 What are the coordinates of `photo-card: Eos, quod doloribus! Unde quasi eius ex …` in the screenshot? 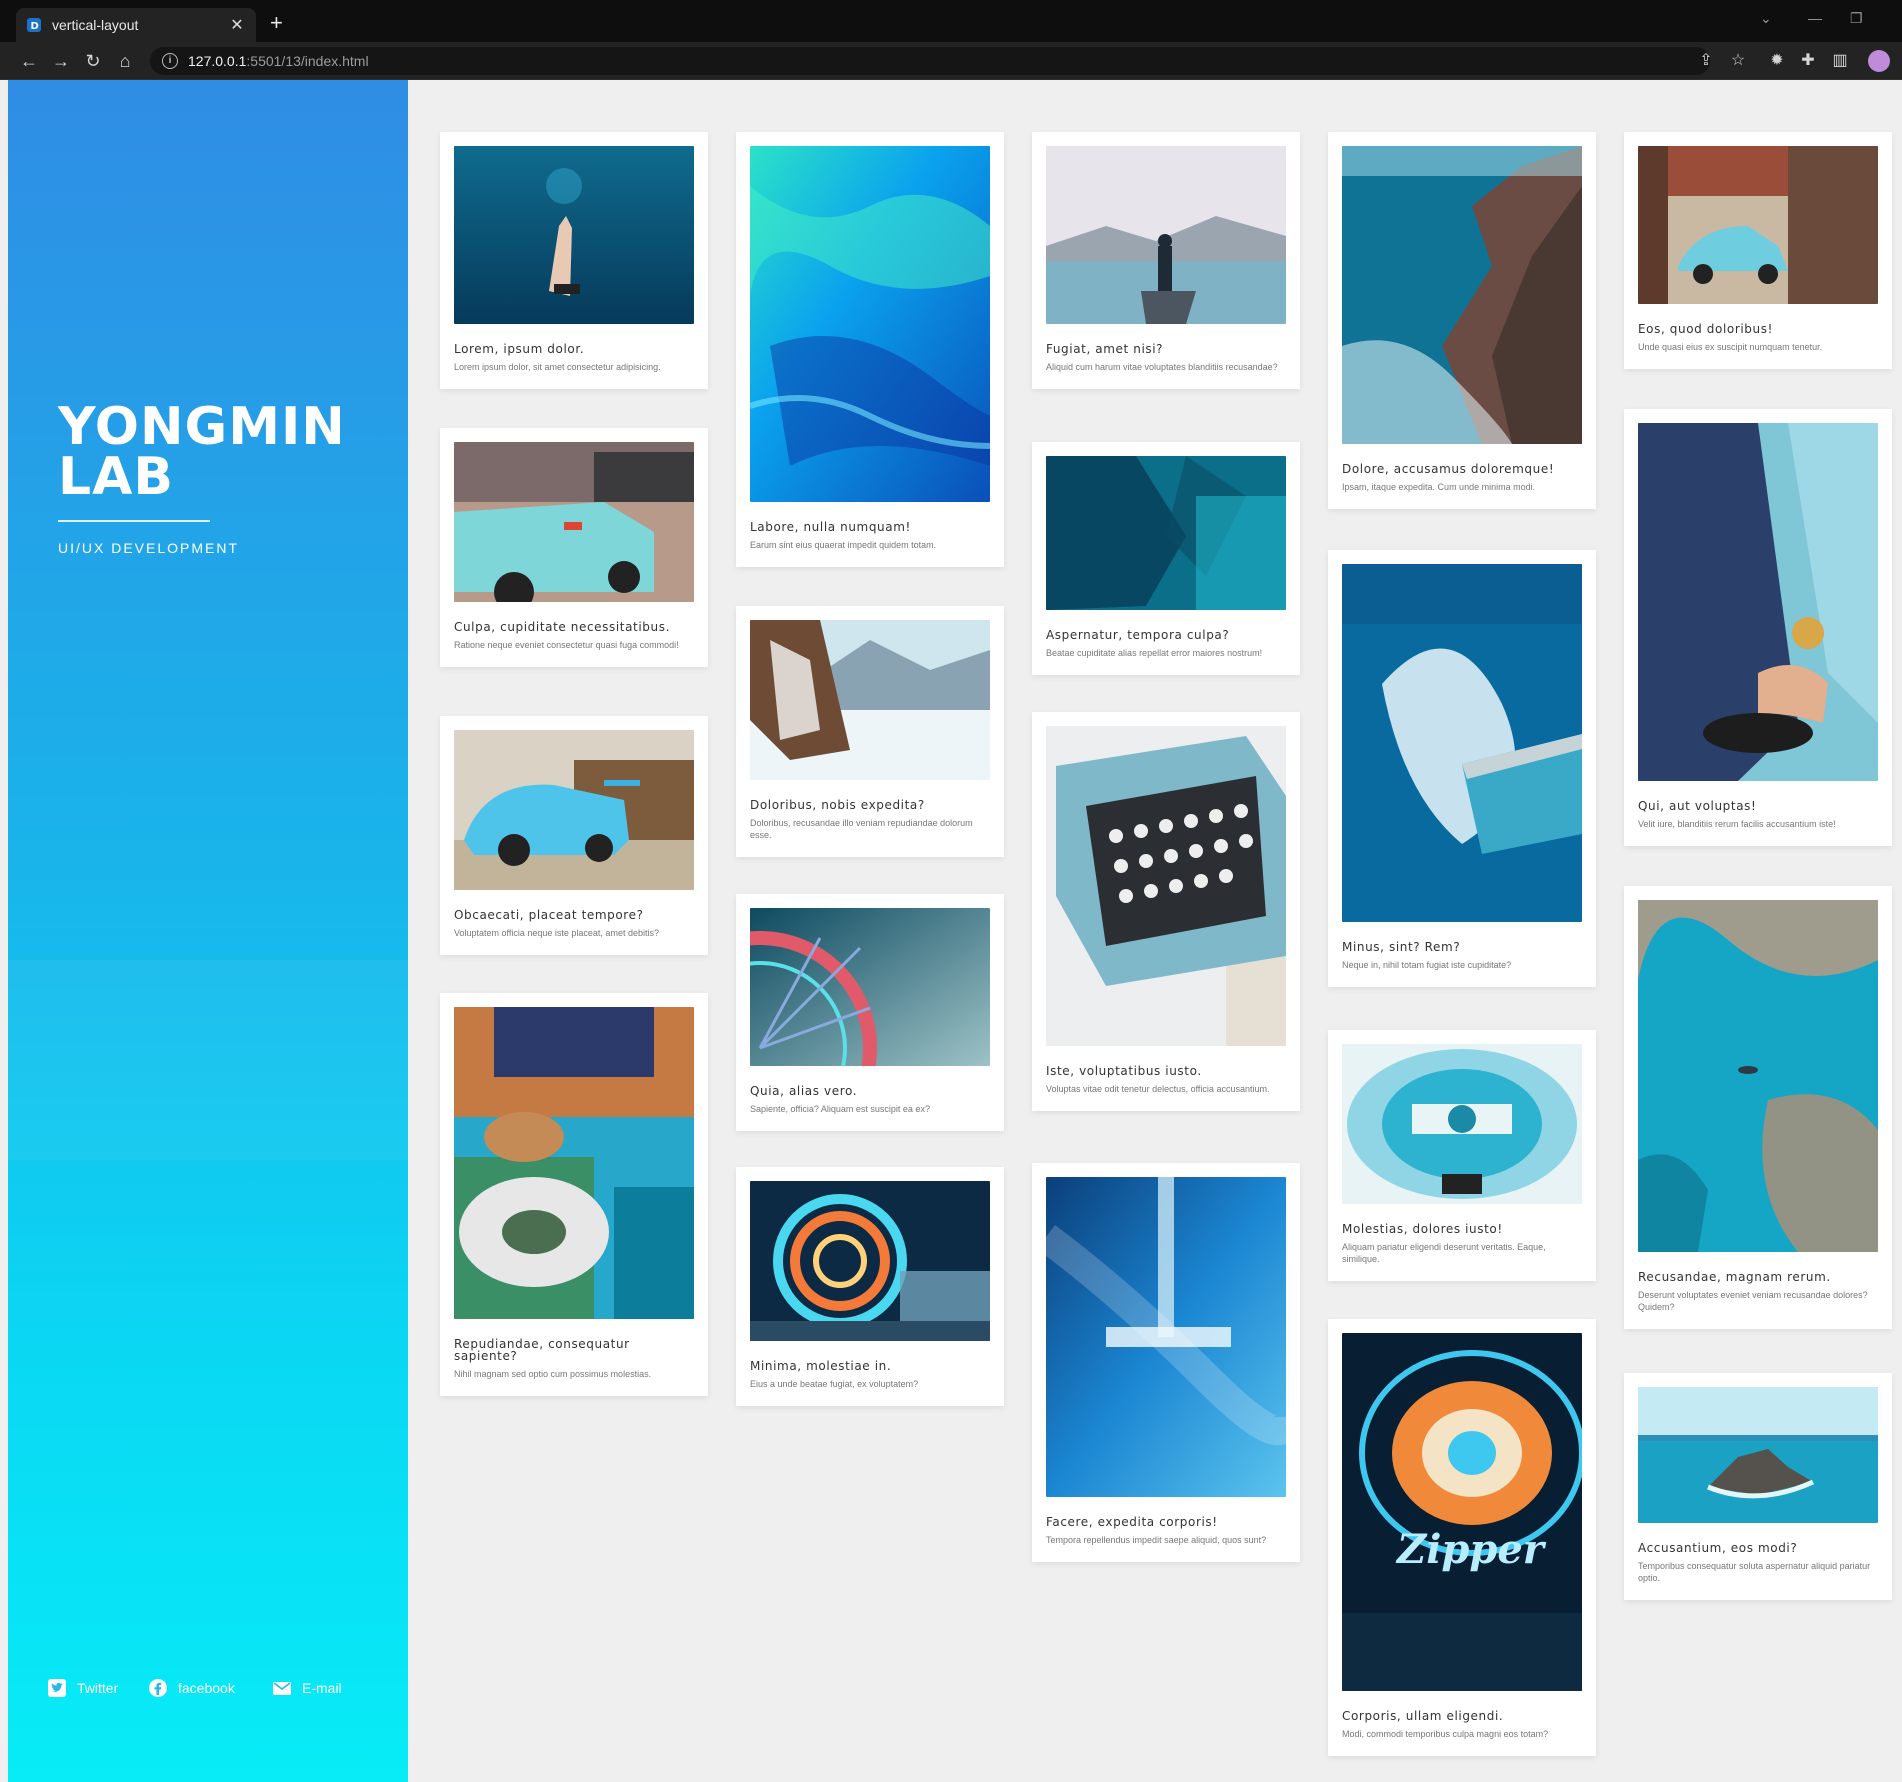 It's located at (1758, 250).